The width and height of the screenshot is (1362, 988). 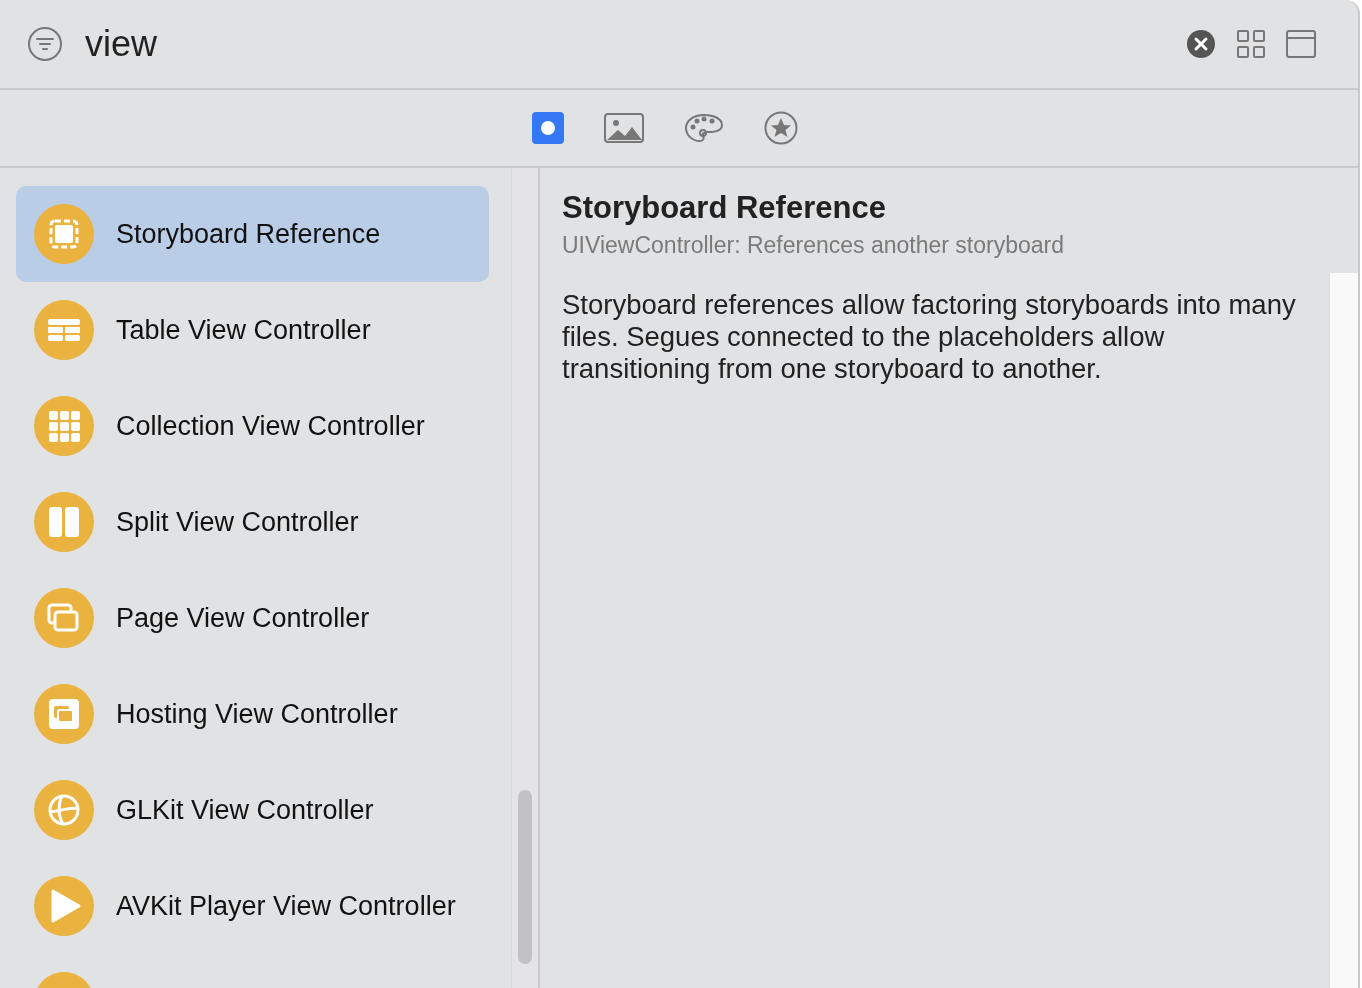 What do you see at coordinates (64, 810) in the screenshot?
I see `glkit-icon` at bounding box center [64, 810].